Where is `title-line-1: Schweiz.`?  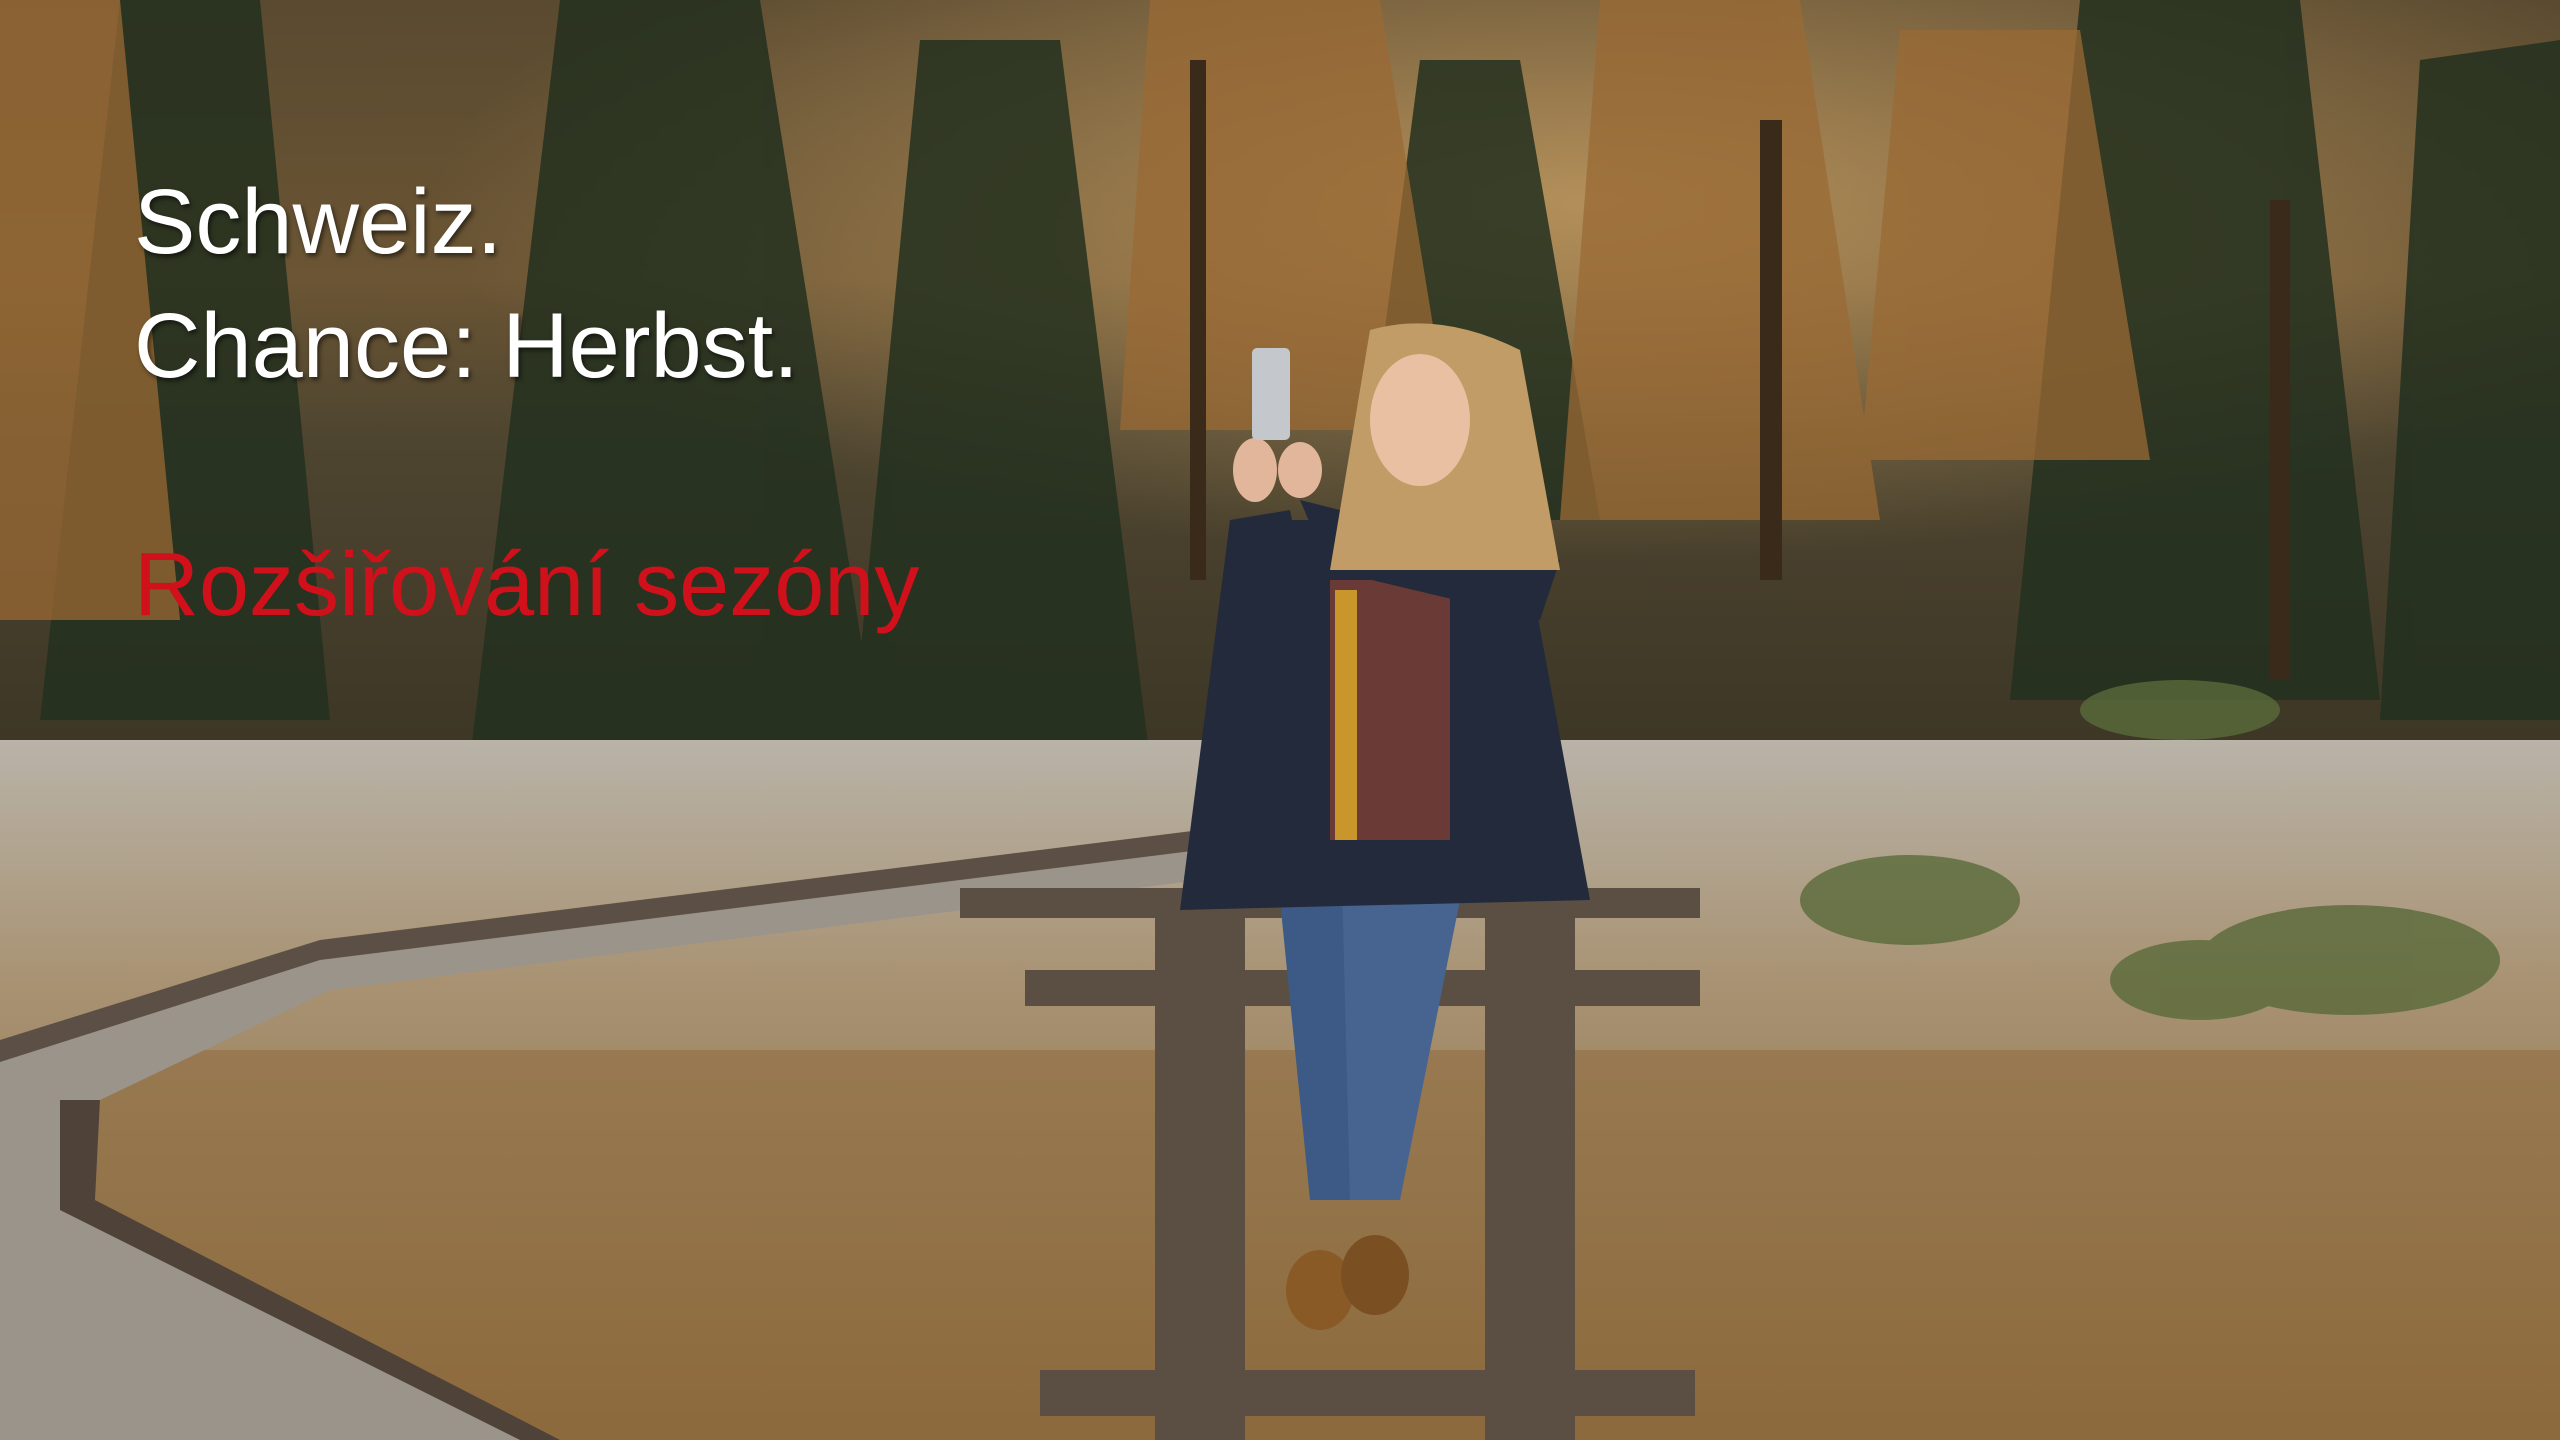
title-line-1: Schweiz. is located at coordinates (318, 222).